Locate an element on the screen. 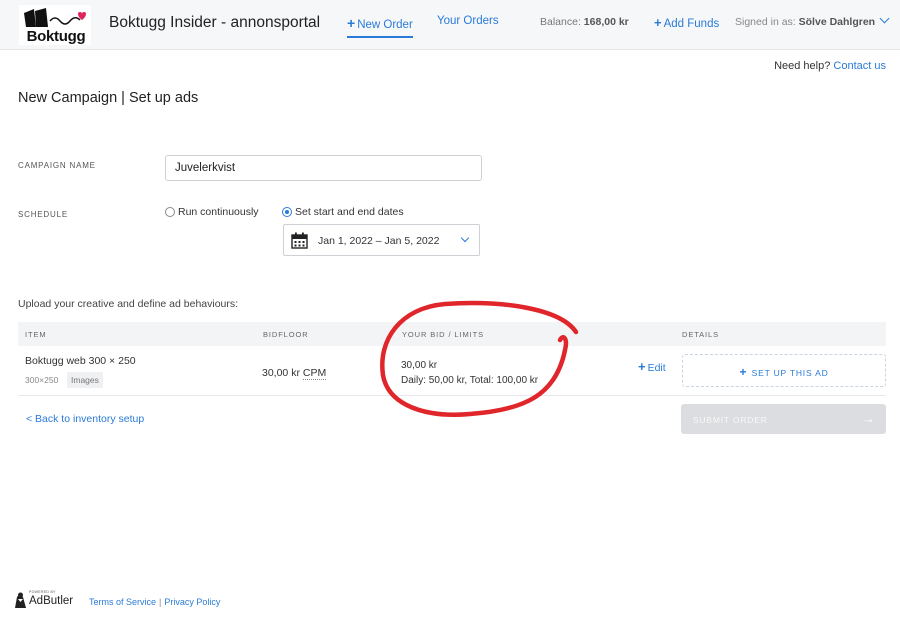 Image resolution: width=900 pixels, height=619 pixels. adbutler-logo: POWERED BY AdButler is located at coordinates (44, 600).